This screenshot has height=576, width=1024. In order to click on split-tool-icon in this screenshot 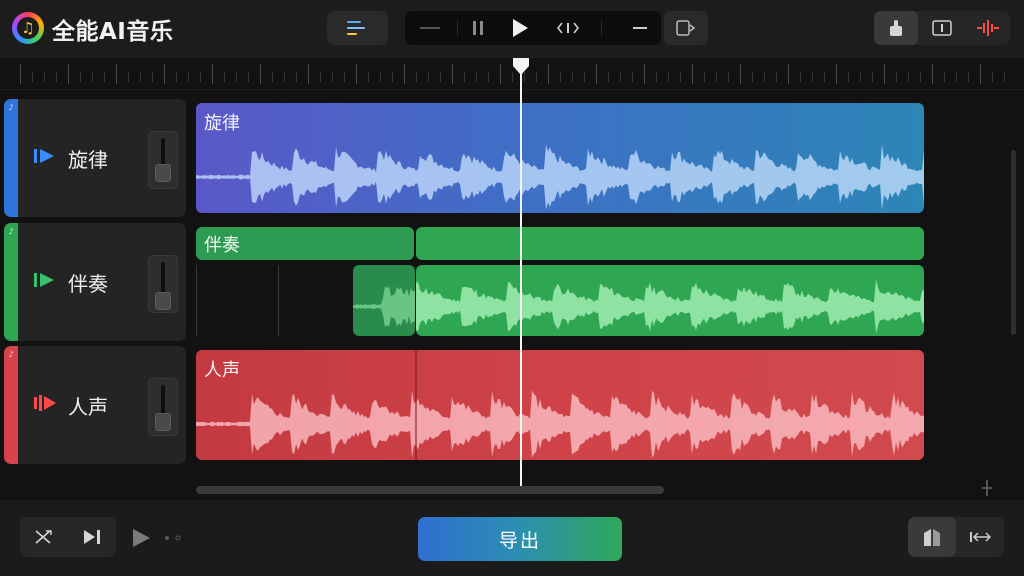, I will do `click(942, 28)`.